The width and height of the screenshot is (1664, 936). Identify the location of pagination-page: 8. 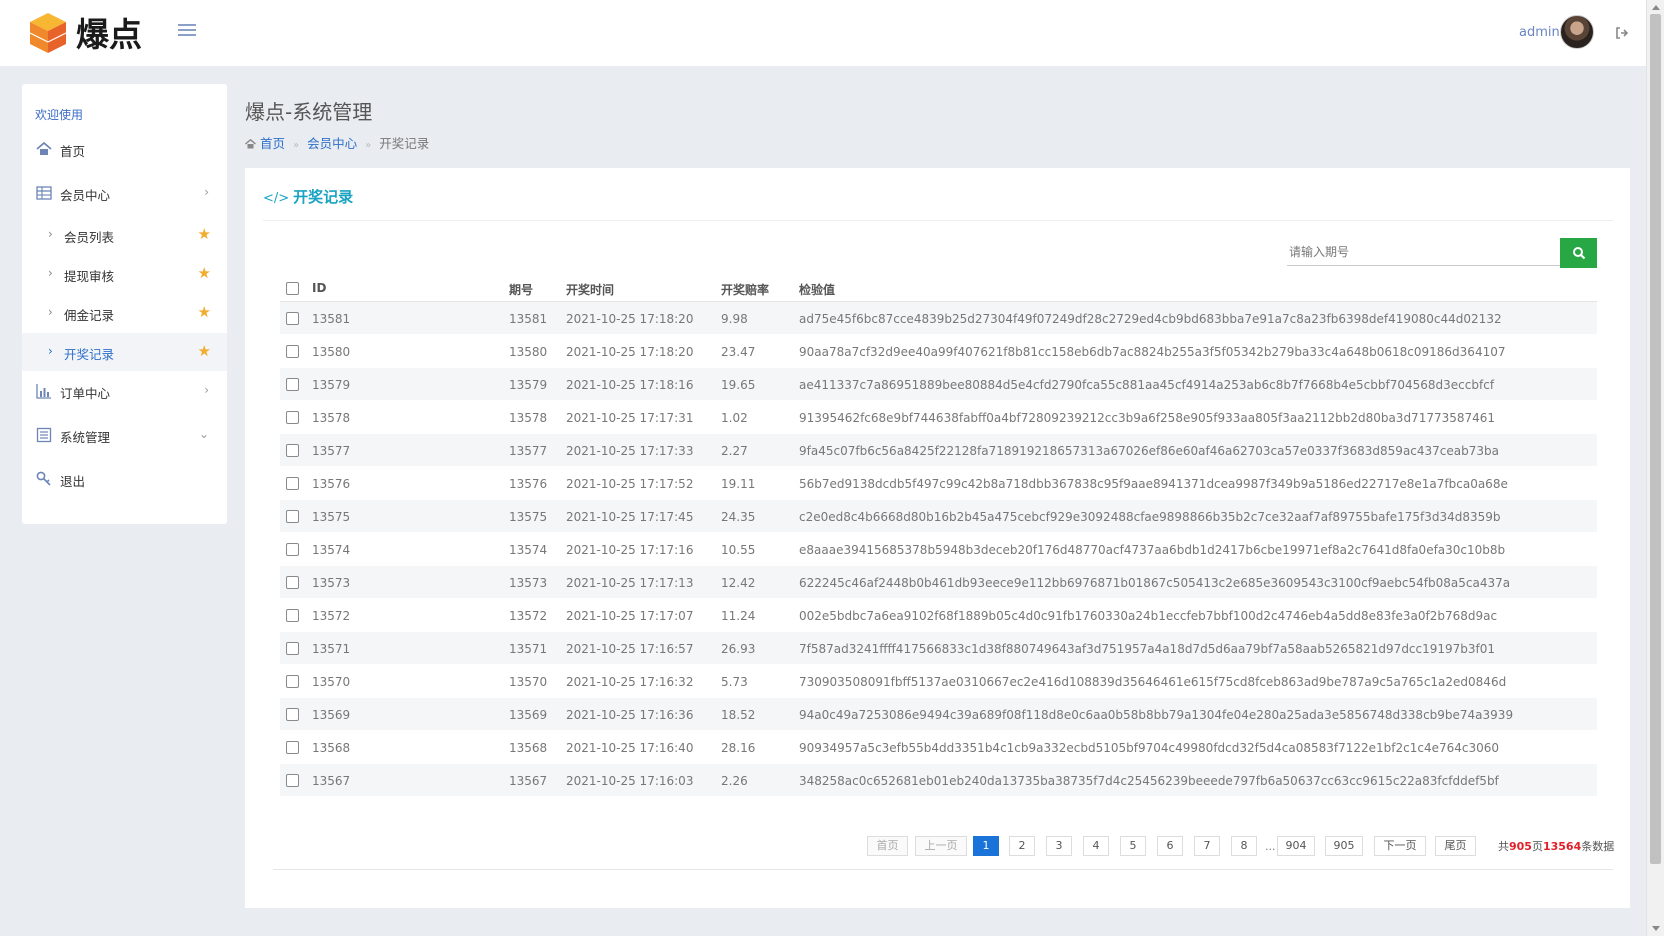
(1244, 846).